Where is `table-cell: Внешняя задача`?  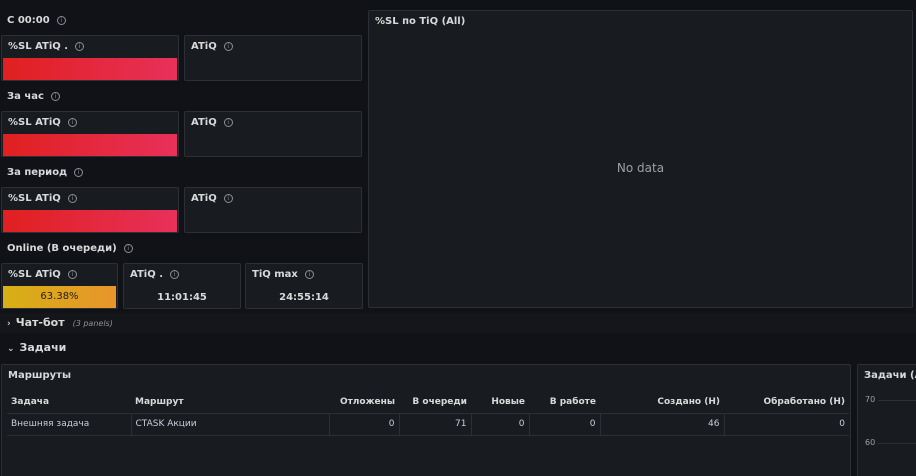
table-cell: Внешняя задача is located at coordinates (69, 424).